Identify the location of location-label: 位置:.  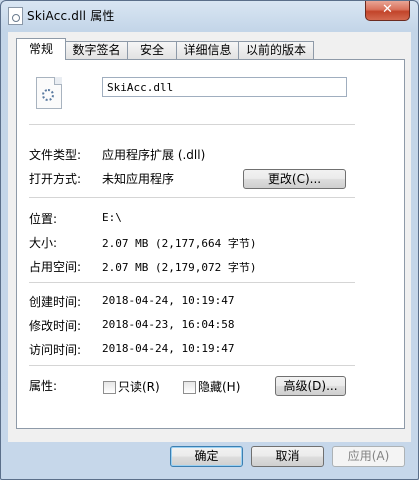
(43, 219).